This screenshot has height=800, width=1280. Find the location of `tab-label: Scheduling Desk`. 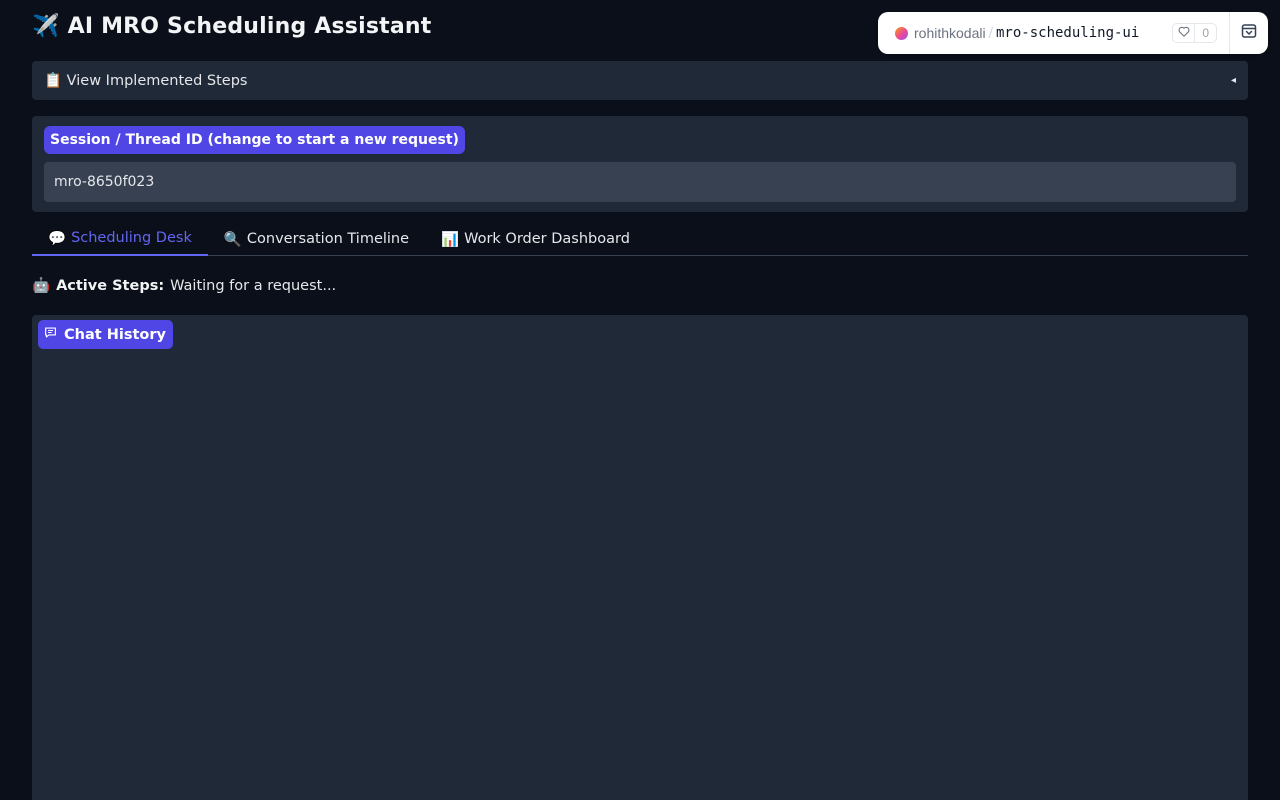

tab-label: Scheduling Desk is located at coordinates (131, 238).